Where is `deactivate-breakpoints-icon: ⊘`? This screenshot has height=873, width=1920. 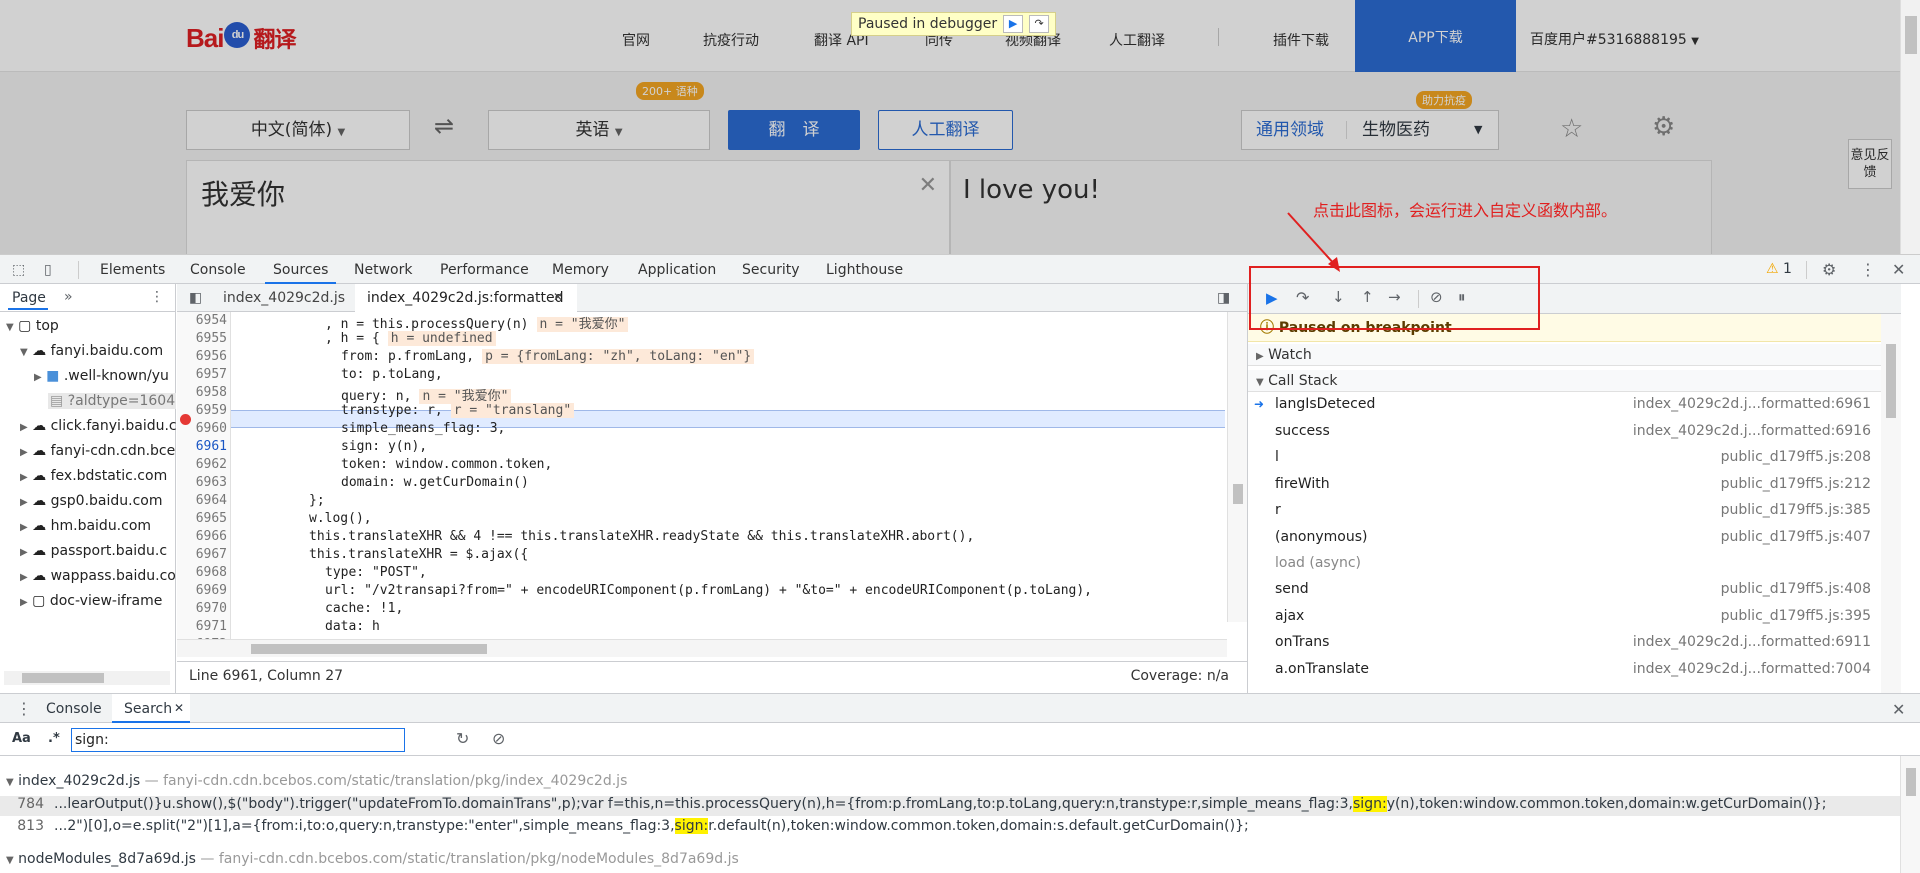 deactivate-breakpoints-icon: ⊘ is located at coordinates (1436, 297).